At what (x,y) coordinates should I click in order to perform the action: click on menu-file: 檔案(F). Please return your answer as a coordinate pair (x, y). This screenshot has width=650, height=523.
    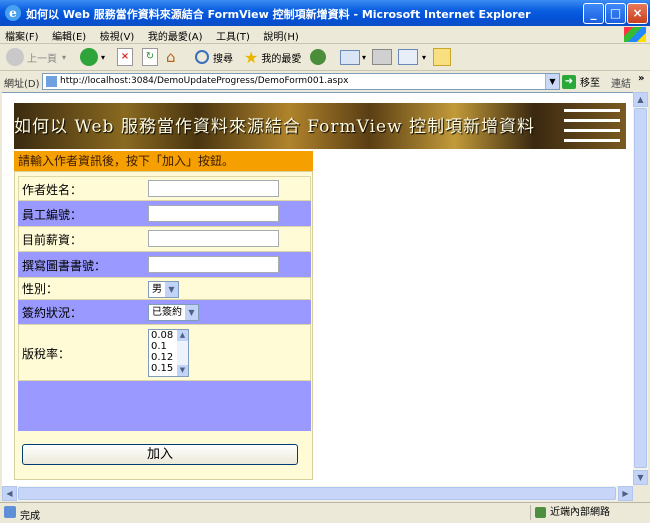
    Looking at the image, I should click on (22, 34).